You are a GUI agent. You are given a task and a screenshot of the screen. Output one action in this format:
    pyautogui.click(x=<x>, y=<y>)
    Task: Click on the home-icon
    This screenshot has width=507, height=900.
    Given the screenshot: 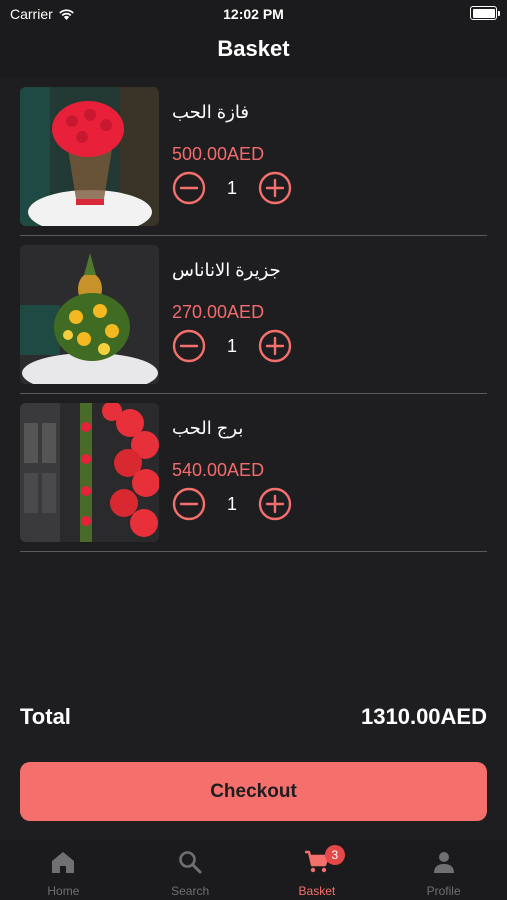 What is the action you would take?
    pyautogui.click(x=63, y=862)
    